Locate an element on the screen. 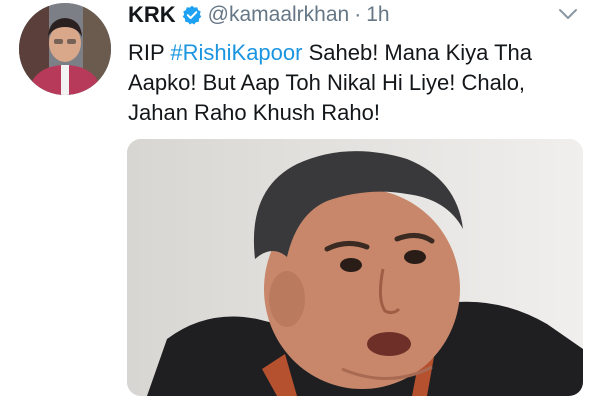 Image resolution: width=602 pixels, height=406 pixels. text-suffix: Saheb! Mana Kiya Tha is located at coordinates (417, 52).